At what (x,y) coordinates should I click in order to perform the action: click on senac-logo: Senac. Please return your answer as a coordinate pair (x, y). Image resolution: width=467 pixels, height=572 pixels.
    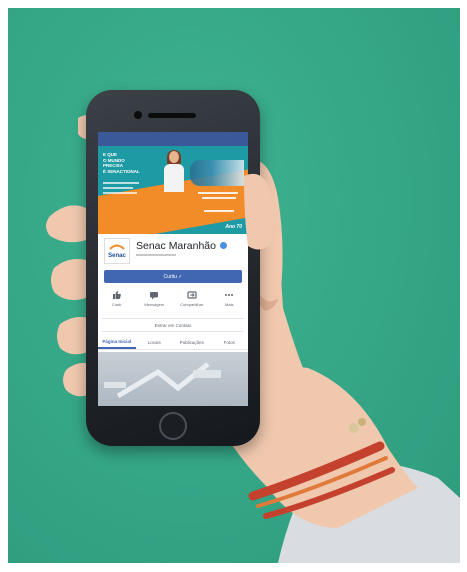
    Looking at the image, I should click on (117, 251).